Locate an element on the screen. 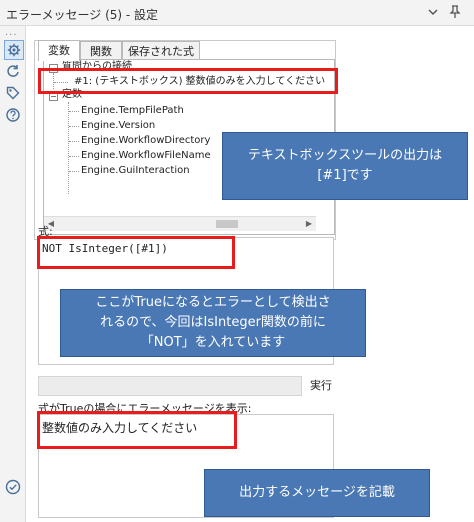  error-message-text: 整数値のみ入力してください is located at coordinates (120, 428).